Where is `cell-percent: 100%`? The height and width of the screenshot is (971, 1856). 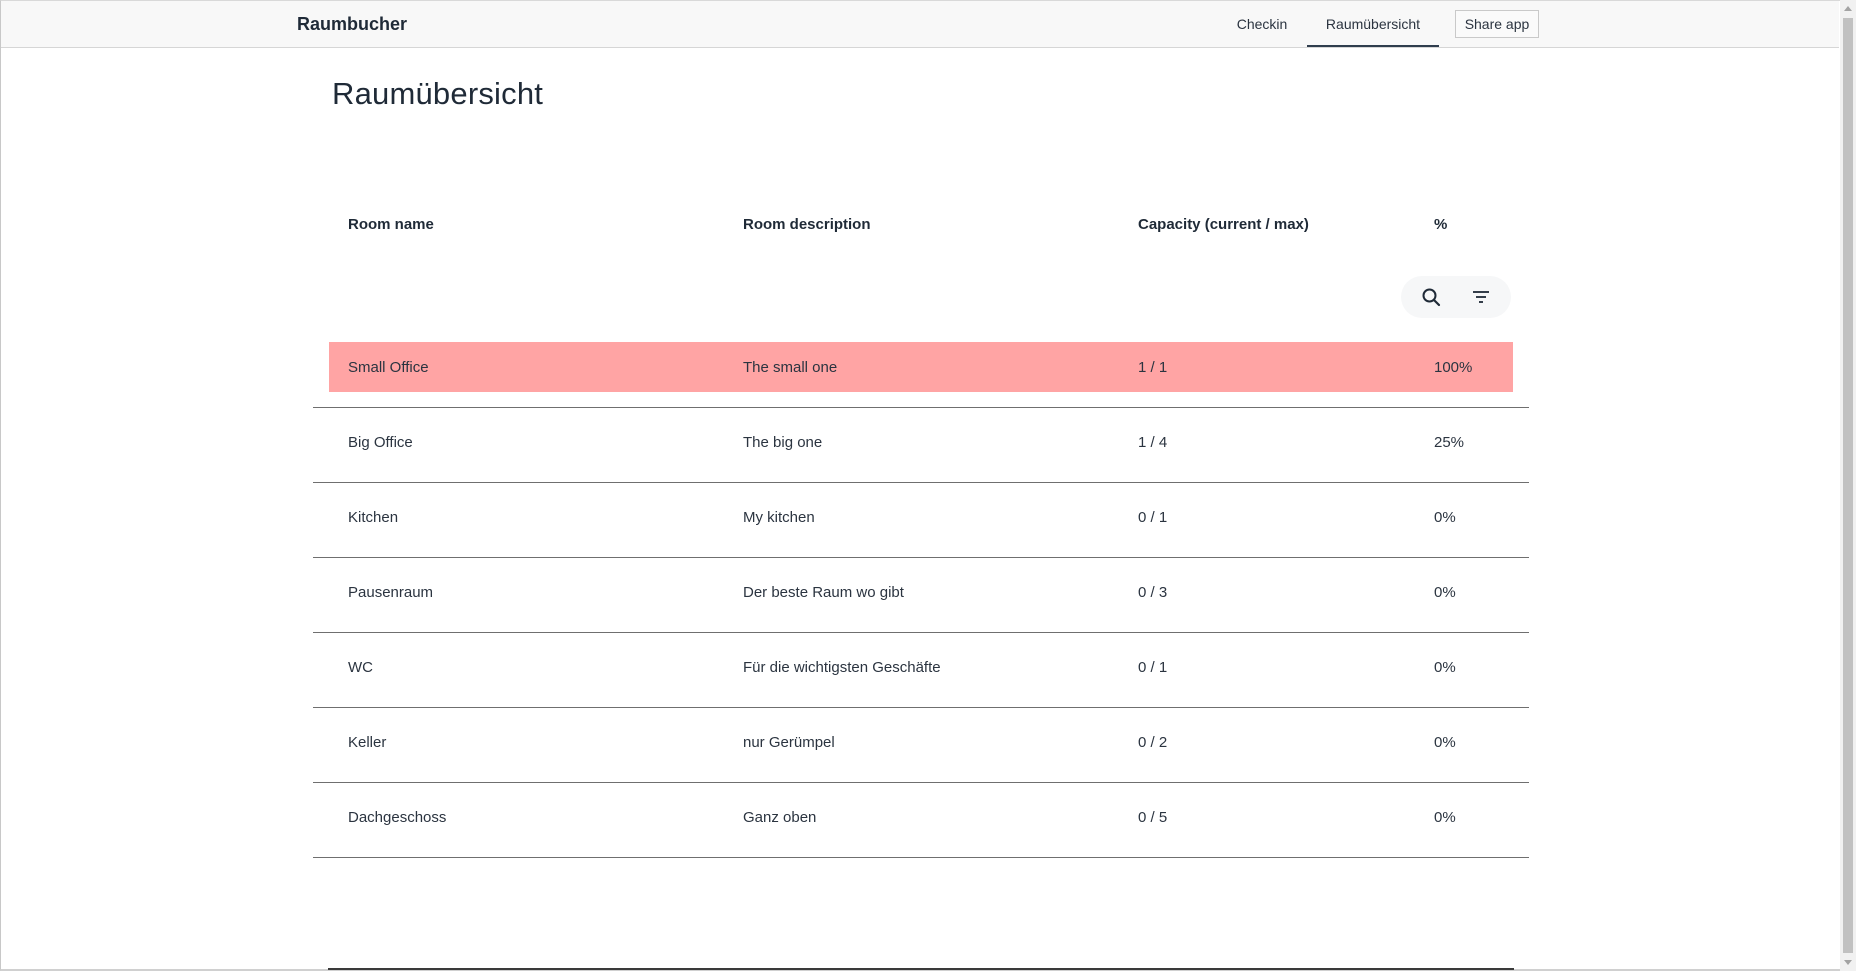
cell-percent: 100% is located at coordinates (1453, 367).